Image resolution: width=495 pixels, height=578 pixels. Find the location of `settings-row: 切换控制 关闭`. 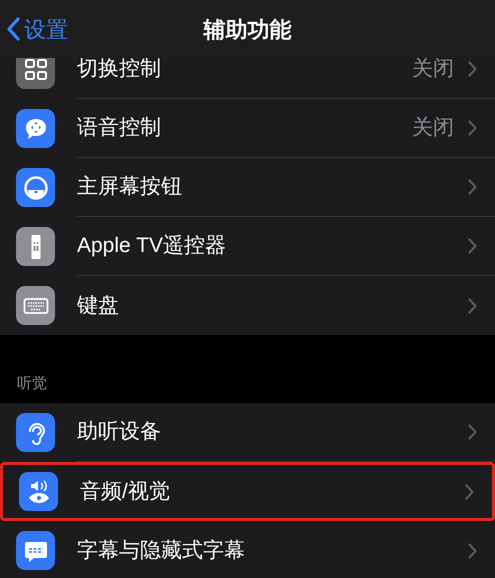

settings-row: 切换控制 关闭 is located at coordinates (247, 78).